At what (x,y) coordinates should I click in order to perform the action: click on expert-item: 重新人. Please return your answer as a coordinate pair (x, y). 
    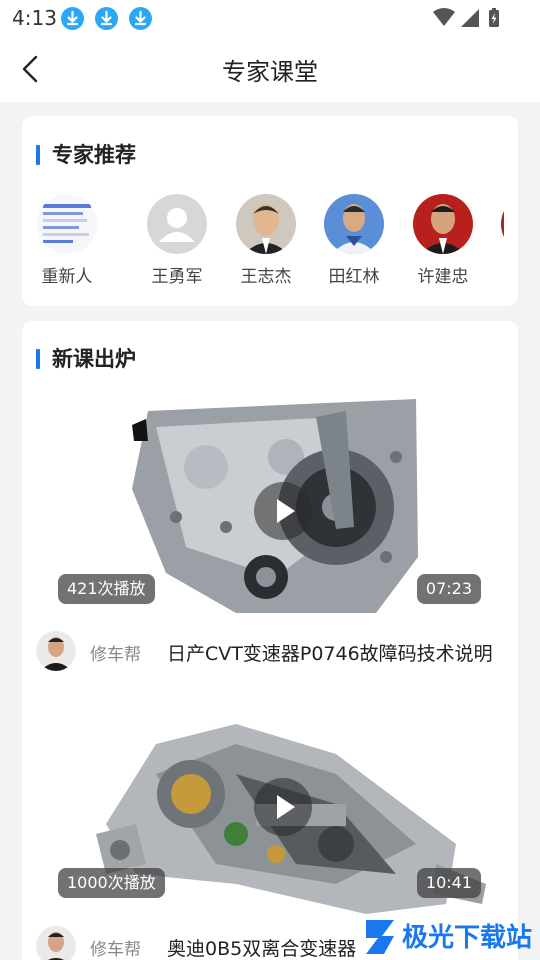
    Looking at the image, I should click on (67, 241).